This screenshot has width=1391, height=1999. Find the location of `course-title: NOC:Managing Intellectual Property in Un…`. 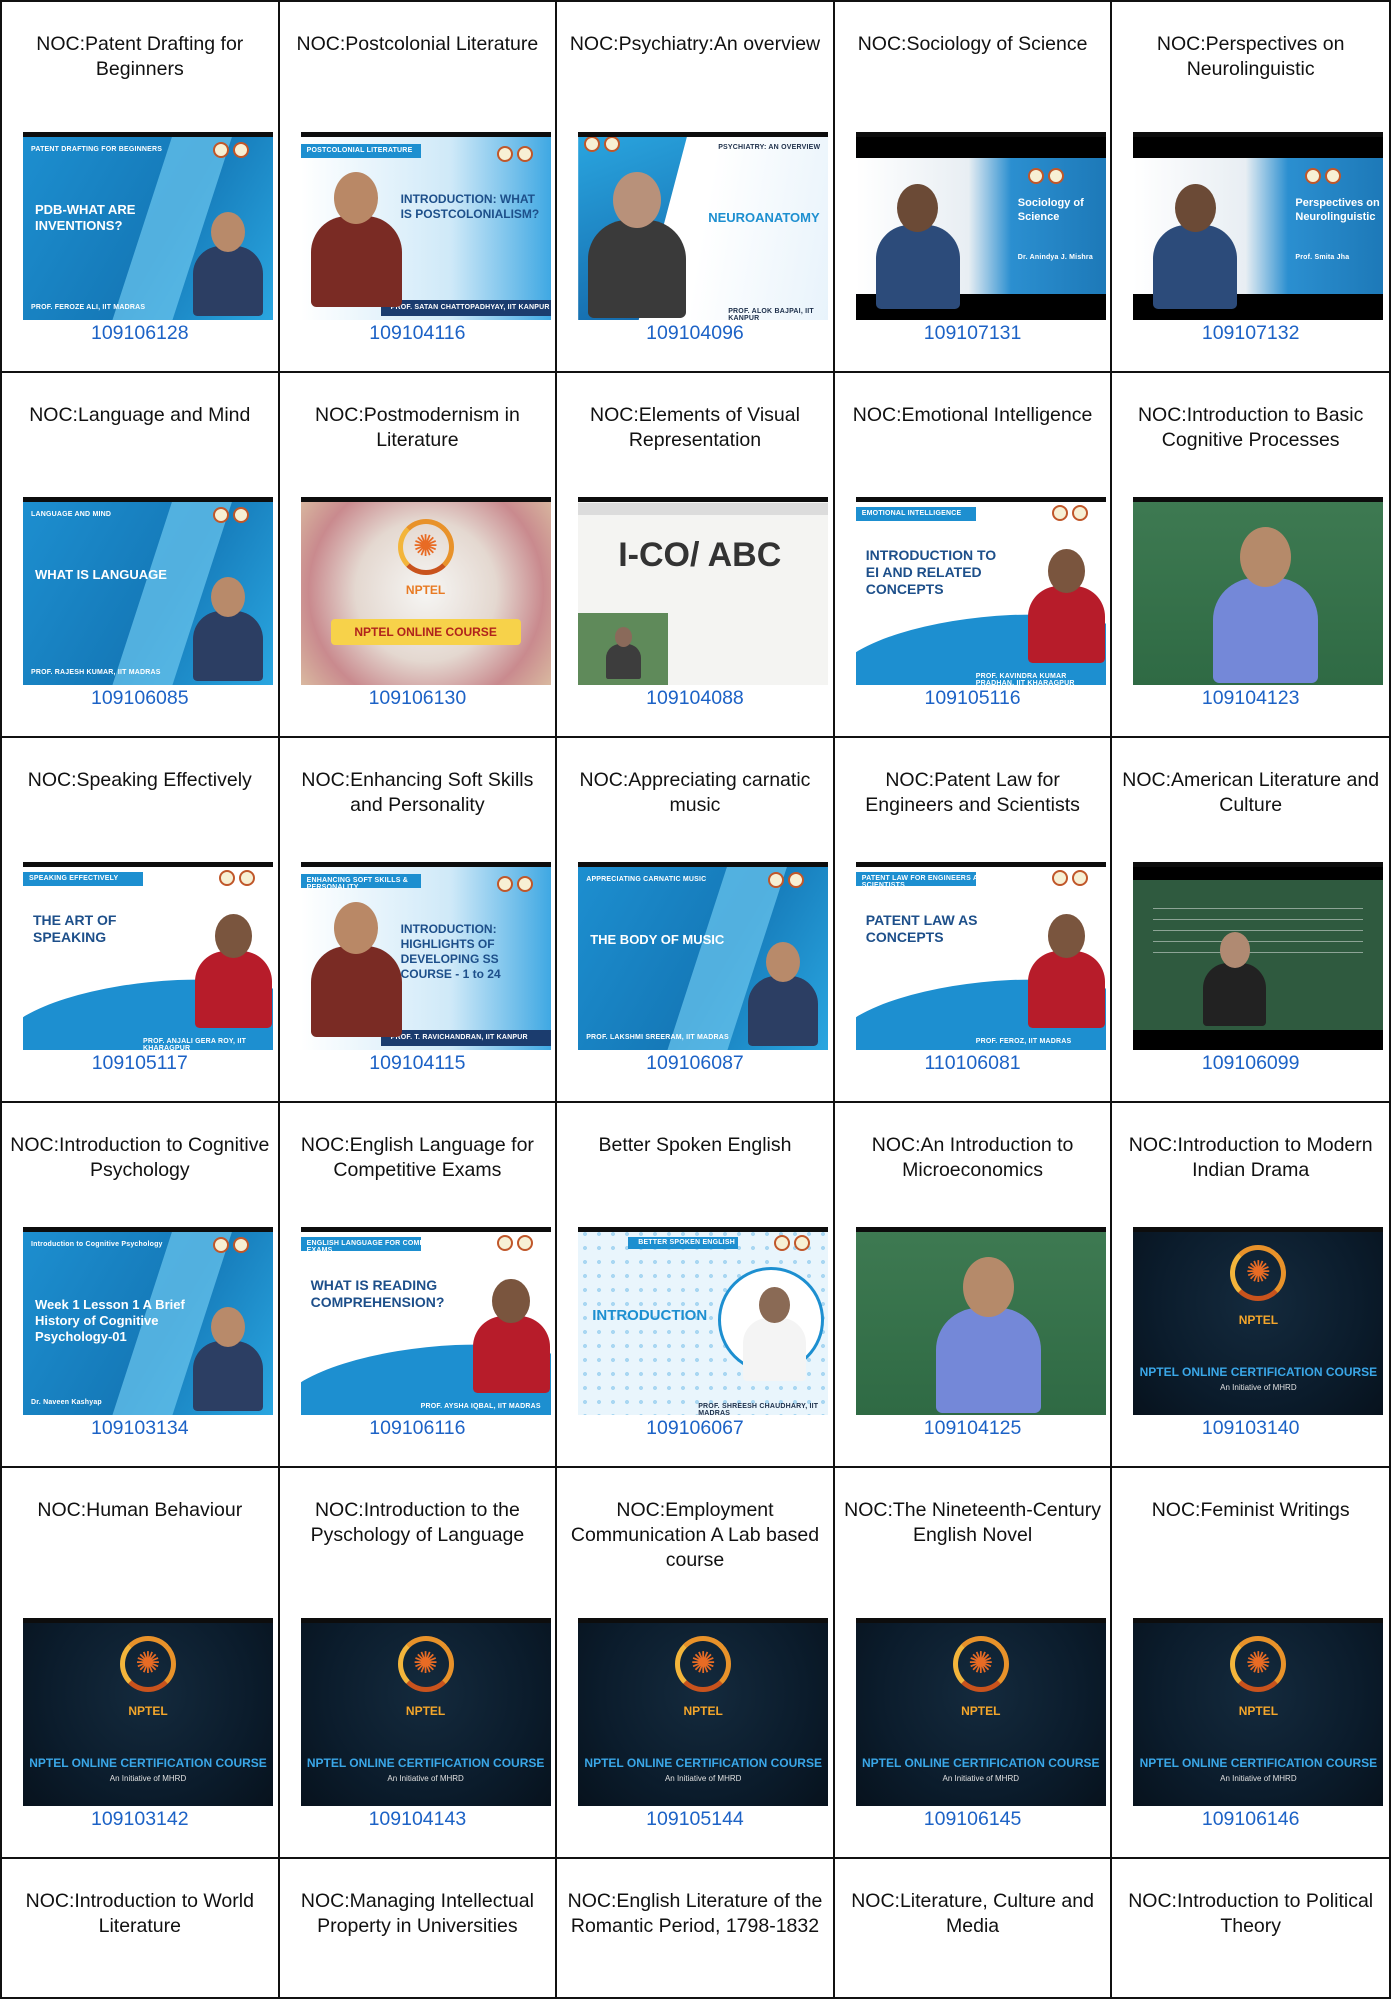

course-title: NOC:Managing Intellectual Property in Un… is located at coordinates (418, 1914).